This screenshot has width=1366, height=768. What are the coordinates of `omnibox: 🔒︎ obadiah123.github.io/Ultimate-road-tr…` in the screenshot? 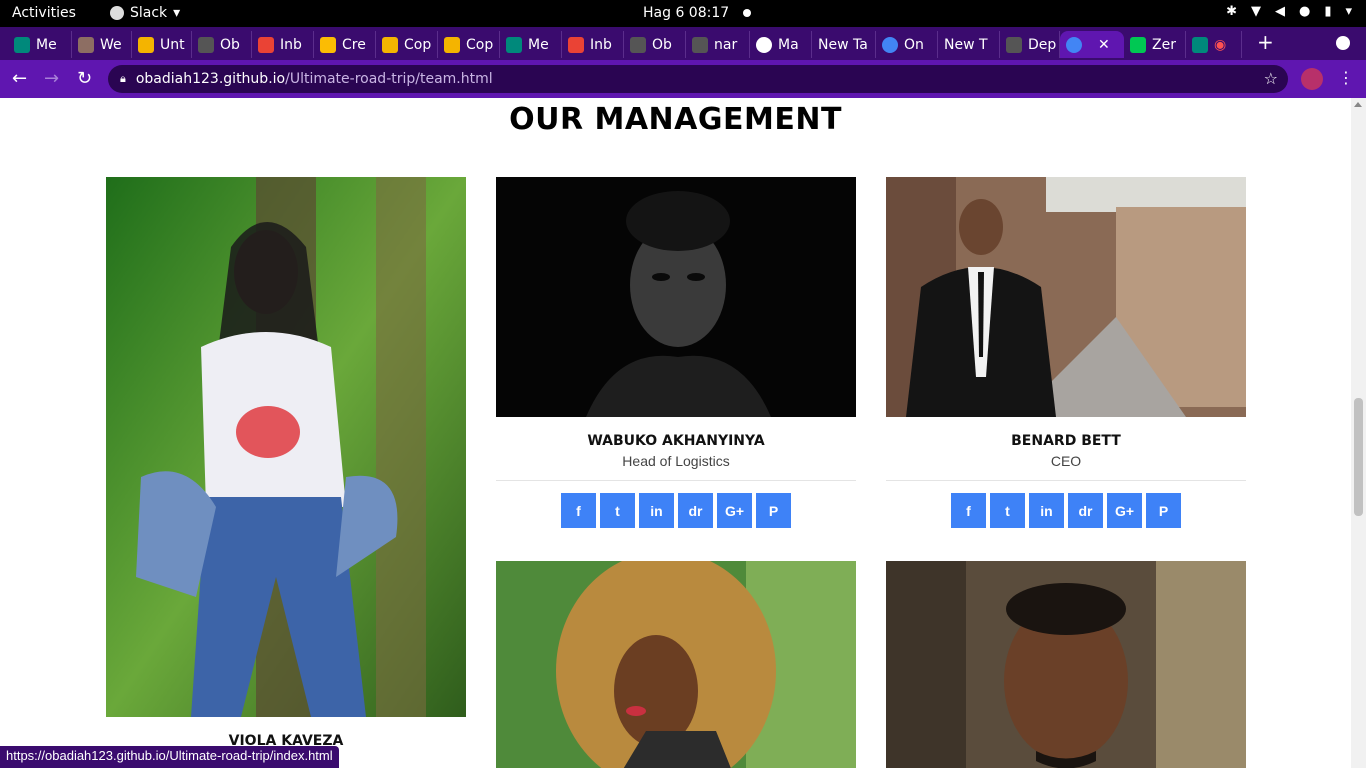 It's located at (698, 79).